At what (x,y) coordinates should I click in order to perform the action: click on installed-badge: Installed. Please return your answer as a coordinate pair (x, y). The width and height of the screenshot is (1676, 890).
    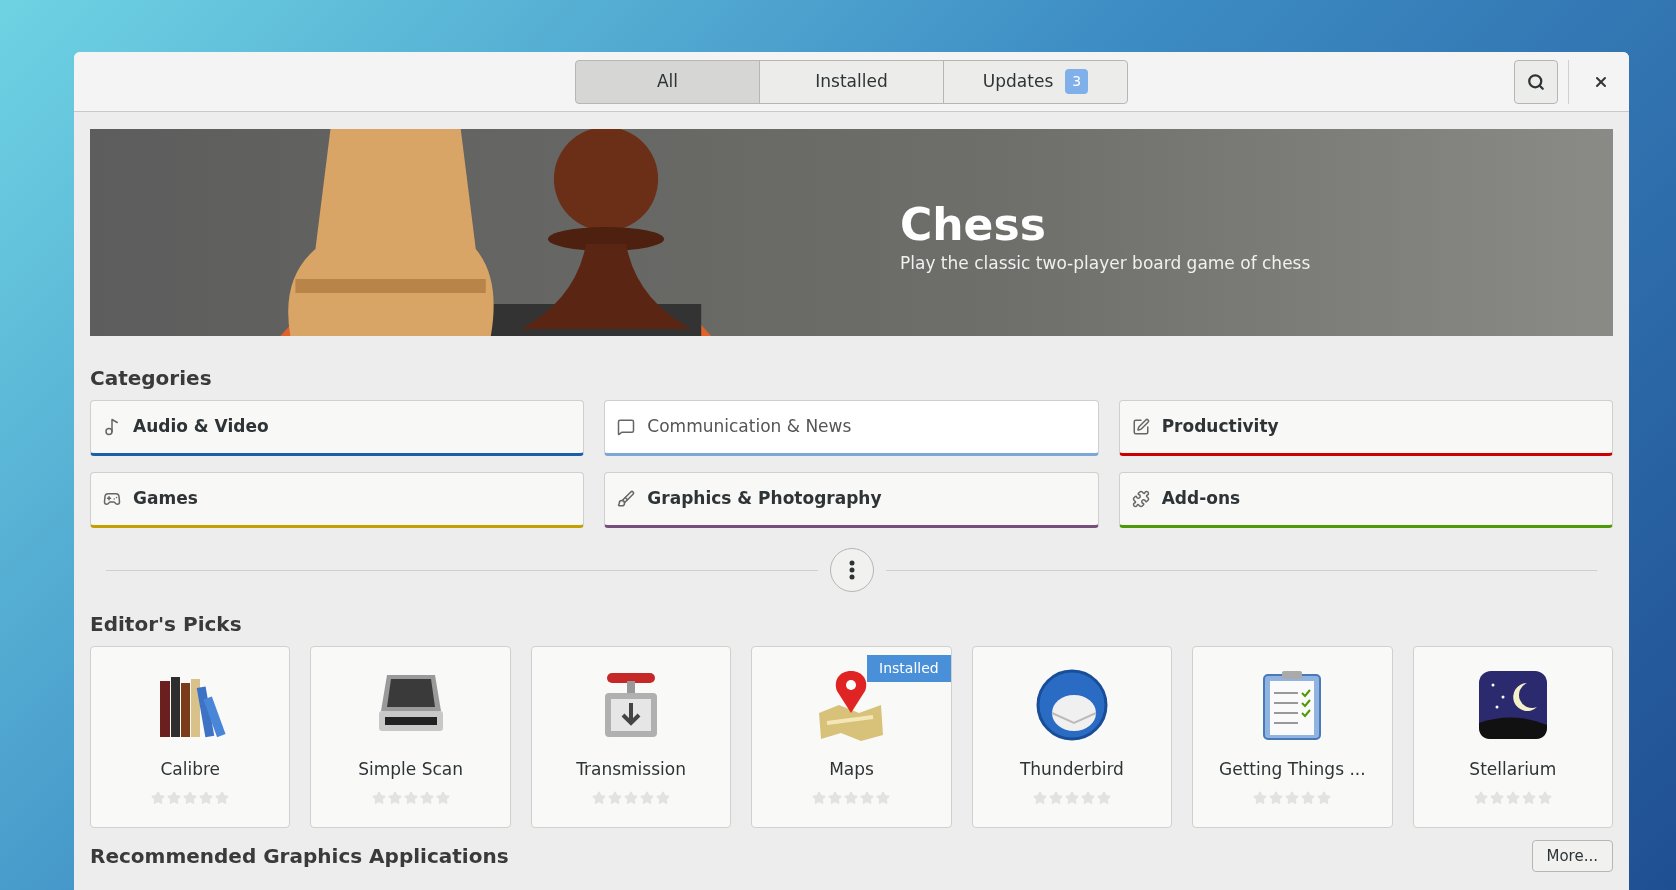
    Looking at the image, I should click on (909, 668).